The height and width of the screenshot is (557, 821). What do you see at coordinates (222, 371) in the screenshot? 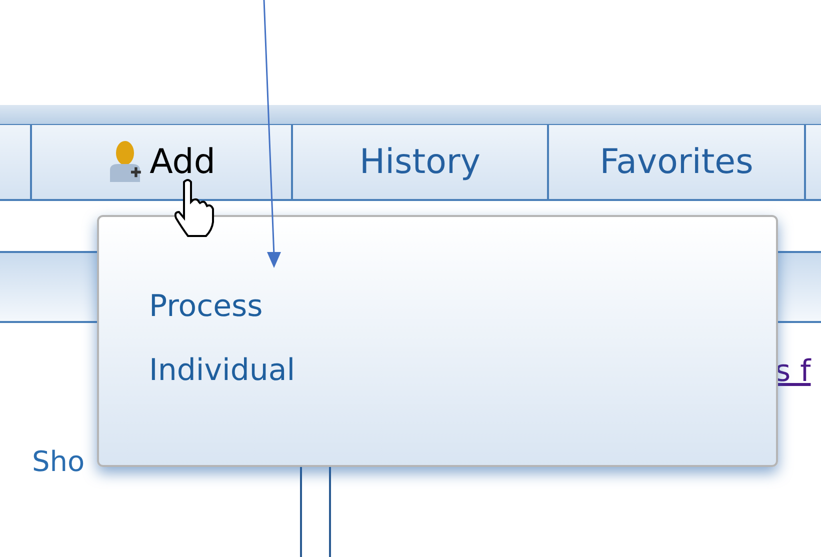
I see `menu-item: Individual` at bounding box center [222, 371].